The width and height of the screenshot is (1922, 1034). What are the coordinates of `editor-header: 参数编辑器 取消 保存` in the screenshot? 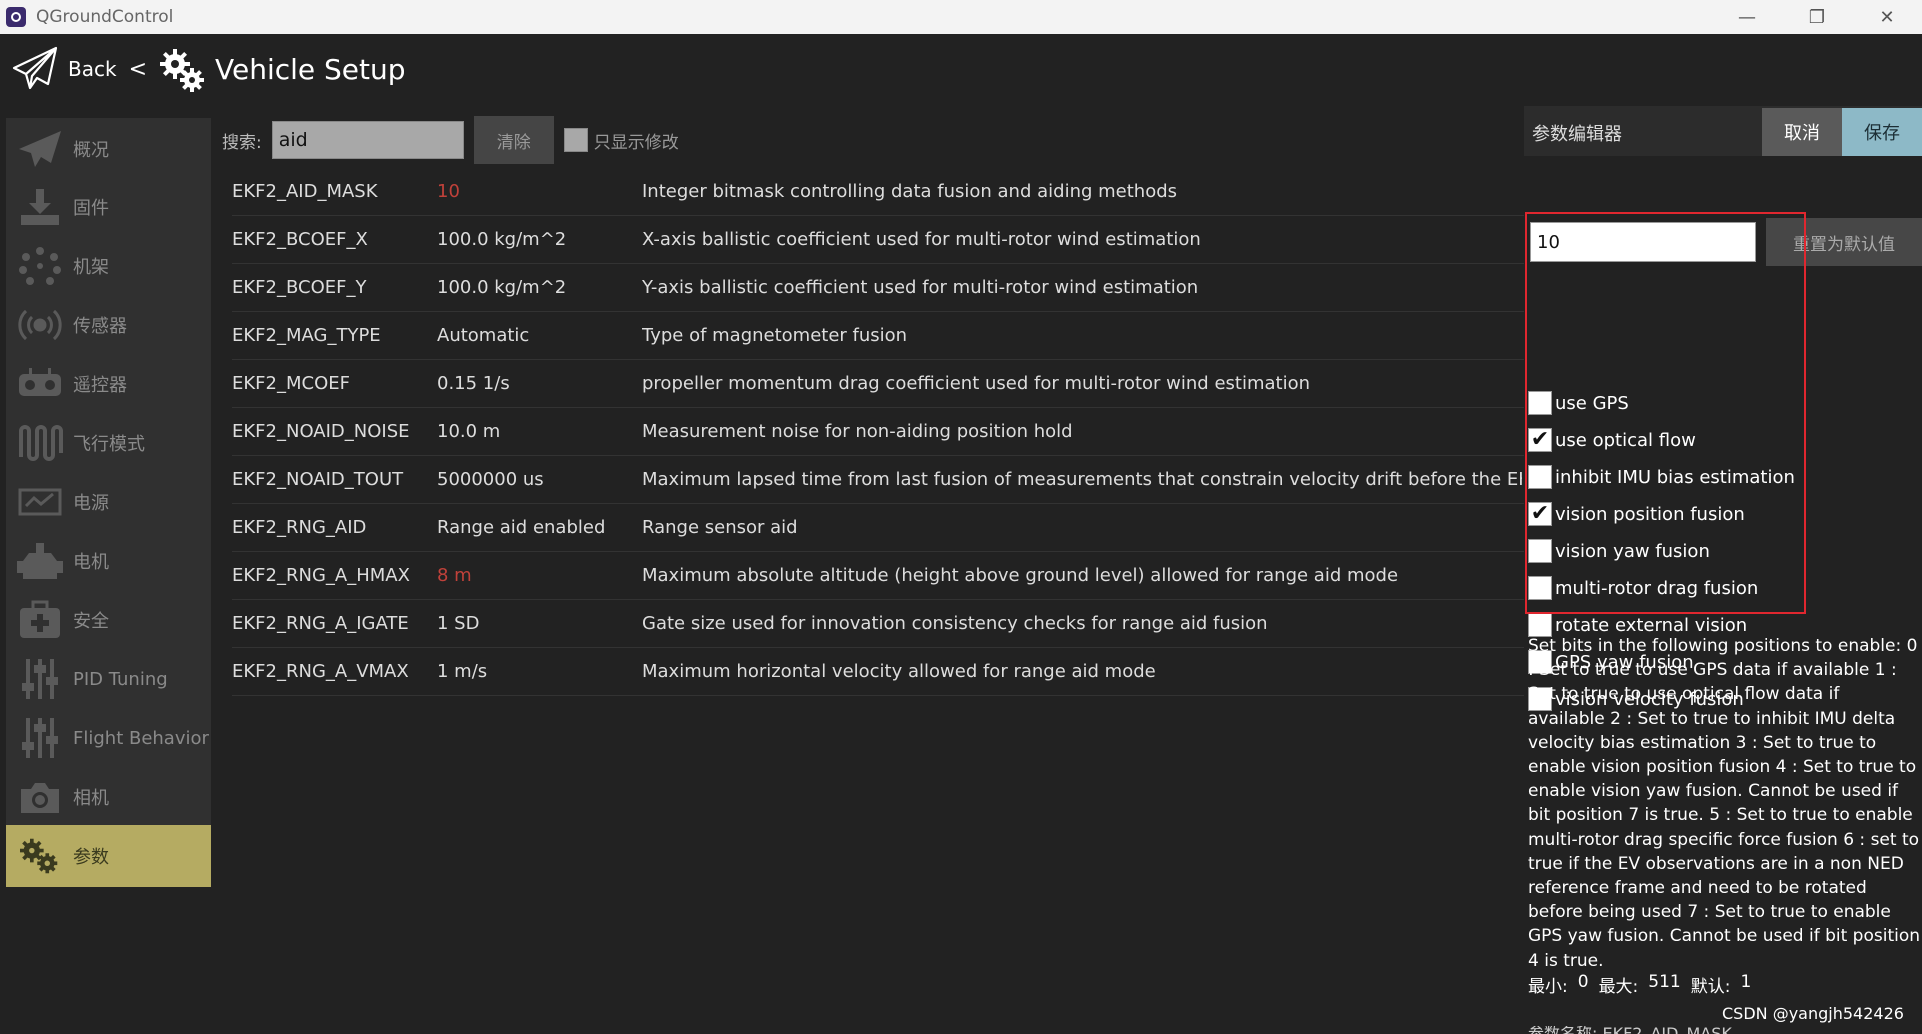 It's located at (1723, 131).